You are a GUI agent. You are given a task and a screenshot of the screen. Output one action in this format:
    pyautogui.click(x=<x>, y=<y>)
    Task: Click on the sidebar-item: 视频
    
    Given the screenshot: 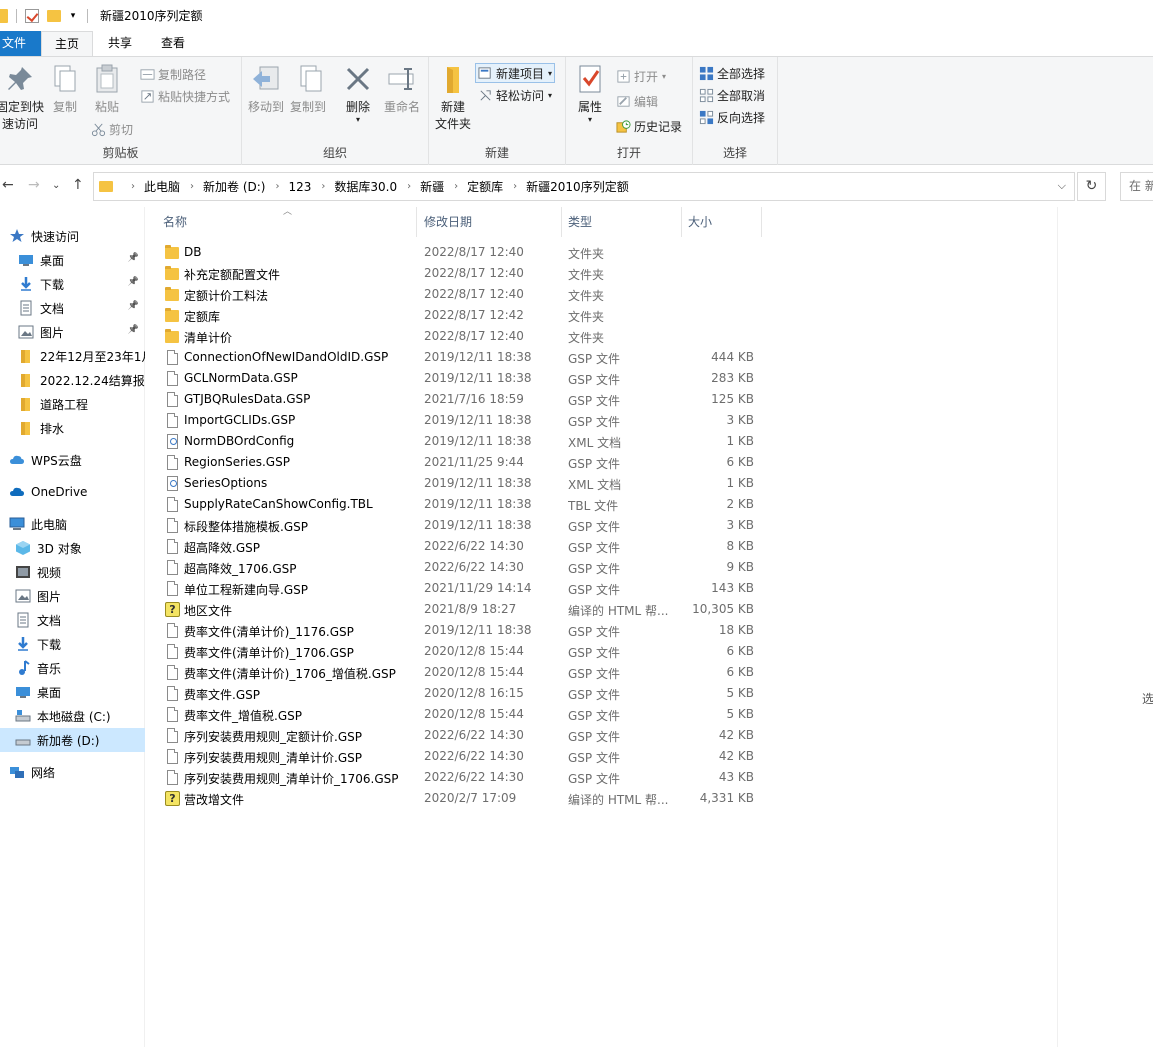 What is the action you would take?
    pyautogui.click(x=72, y=572)
    